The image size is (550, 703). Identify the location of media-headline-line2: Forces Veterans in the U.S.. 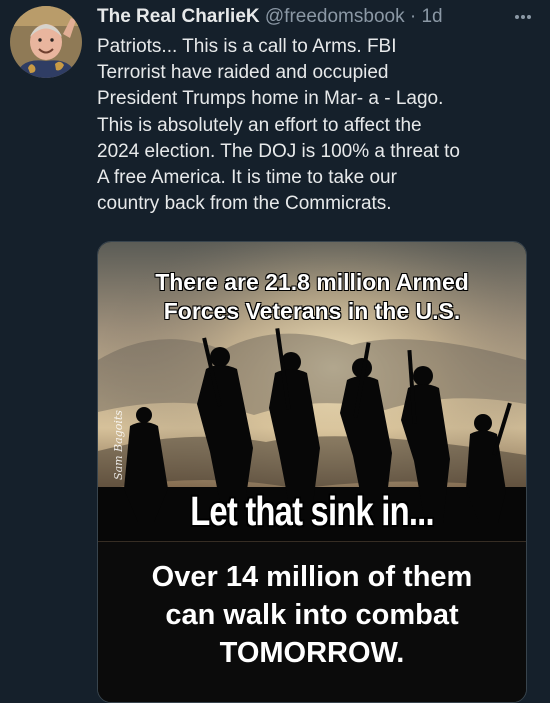
(312, 310).